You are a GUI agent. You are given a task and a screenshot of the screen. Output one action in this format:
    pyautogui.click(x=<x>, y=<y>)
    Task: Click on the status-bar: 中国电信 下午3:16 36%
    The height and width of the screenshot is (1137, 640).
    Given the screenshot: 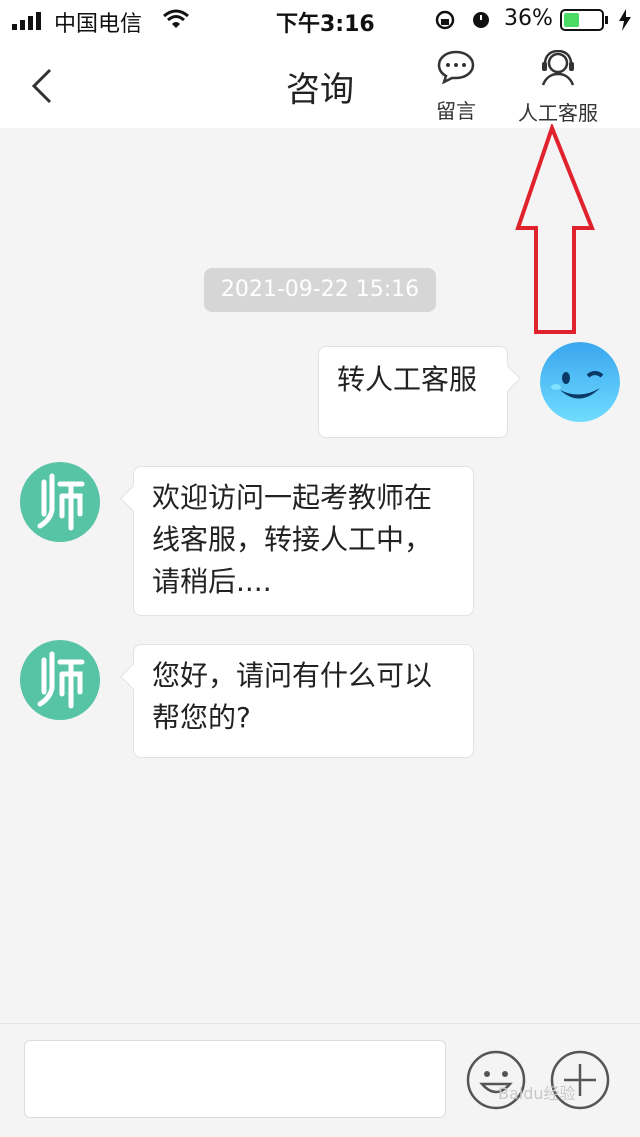 What is the action you would take?
    pyautogui.click(x=320, y=20)
    